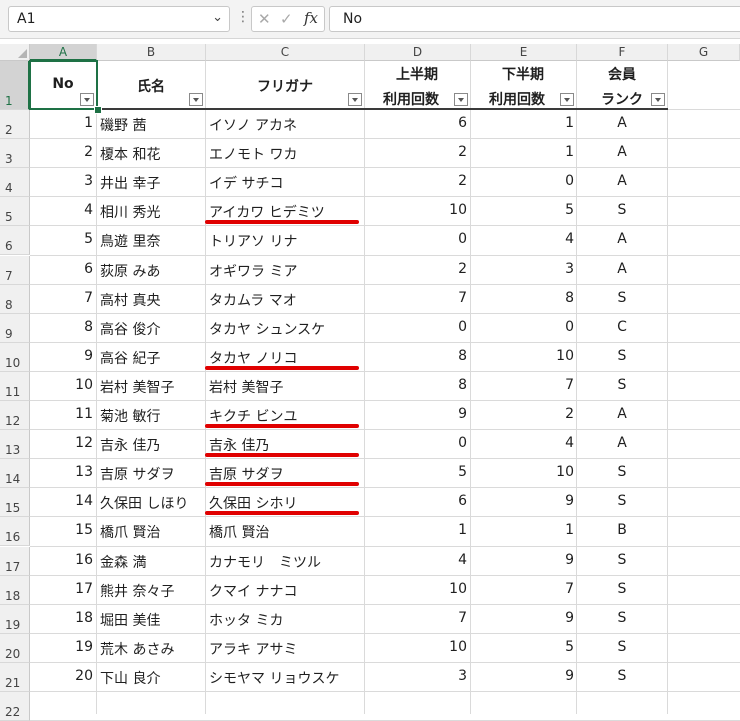 The height and width of the screenshot is (721, 740). What do you see at coordinates (522, 327) in the screenshot?
I see `cell-second-half-count: 0` at bounding box center [522, 327].